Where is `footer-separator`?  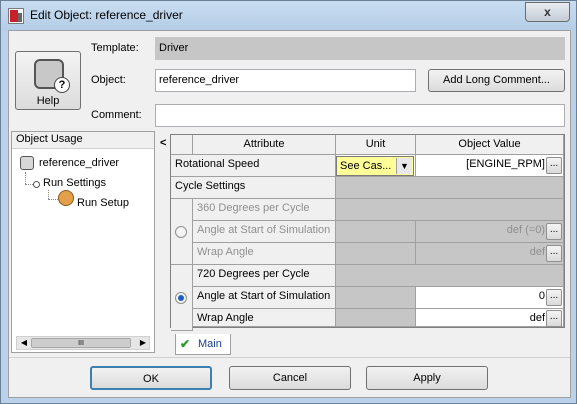
footer-separator is located at coordinates (289, 357).